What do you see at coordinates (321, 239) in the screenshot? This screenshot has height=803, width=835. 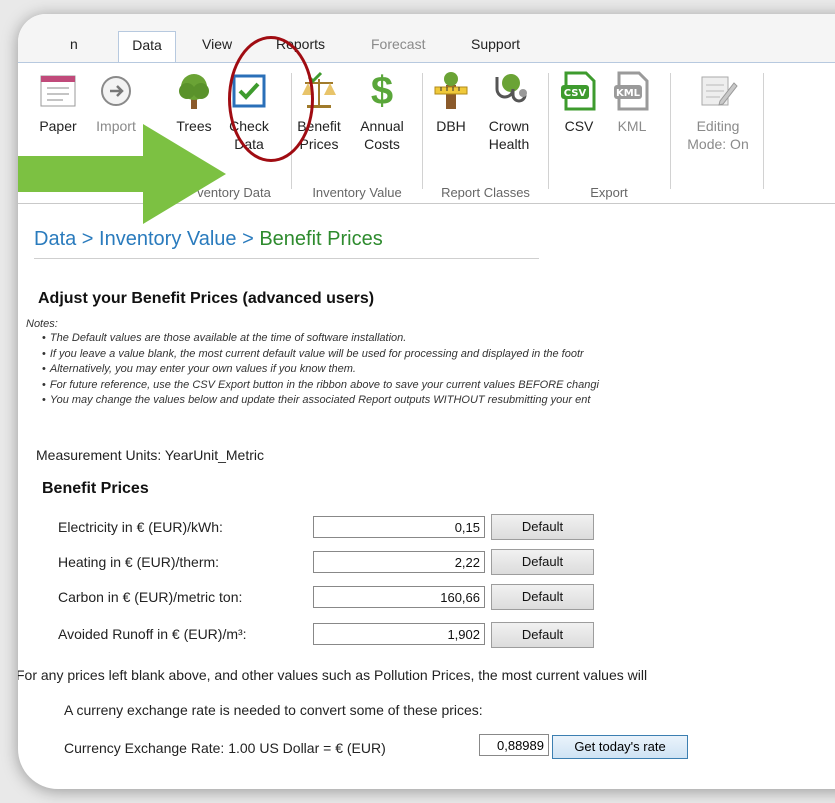 I see `breadcrumb-current: Benefit Prices` at bounding box center [321, 239].